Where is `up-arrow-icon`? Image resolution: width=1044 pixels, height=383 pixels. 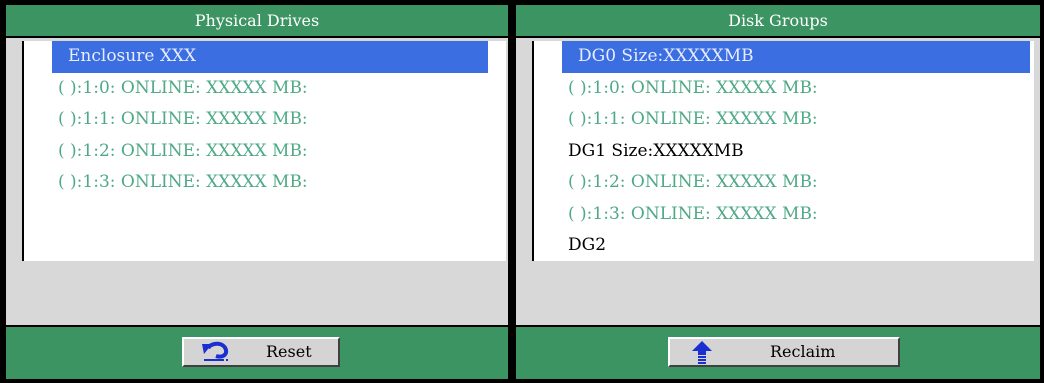 up-arrow-icon is located at coordinates (702, 356).